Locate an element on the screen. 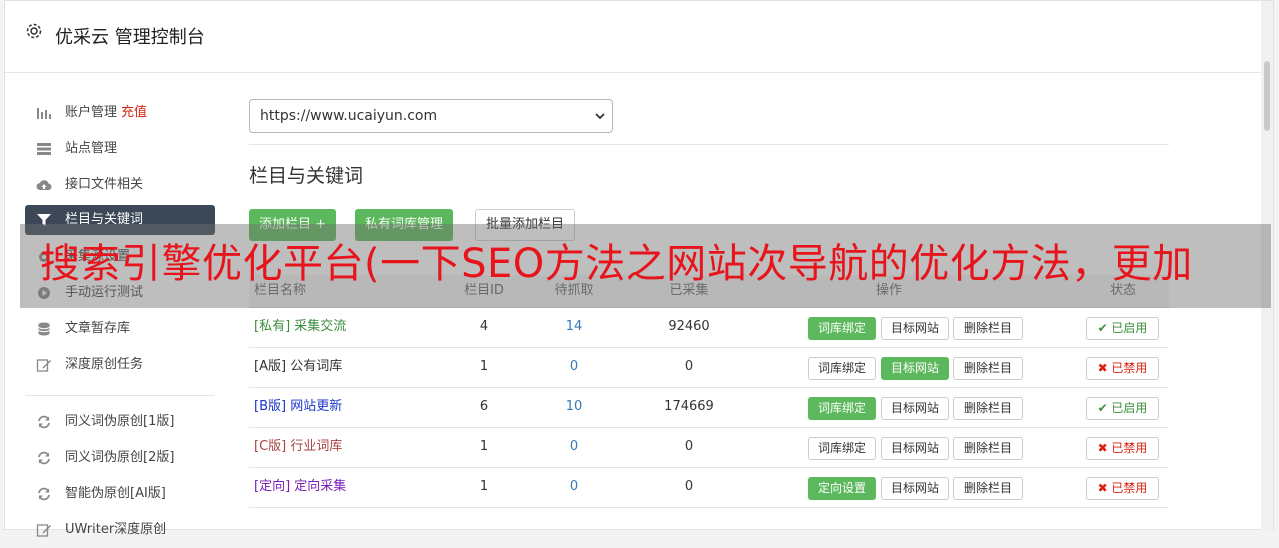 The image size is (1279, 548). sidebar-item-label: 文章暂存库 is located at coordinates (98, 328).